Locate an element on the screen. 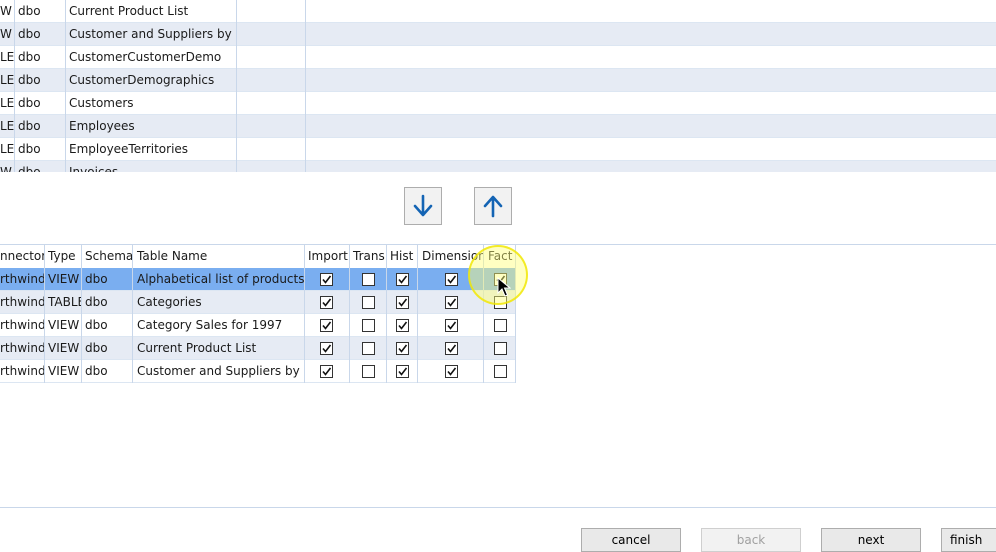 This screenshot has height=552, width=996. move-up-button is located at coordinates (493, 206).